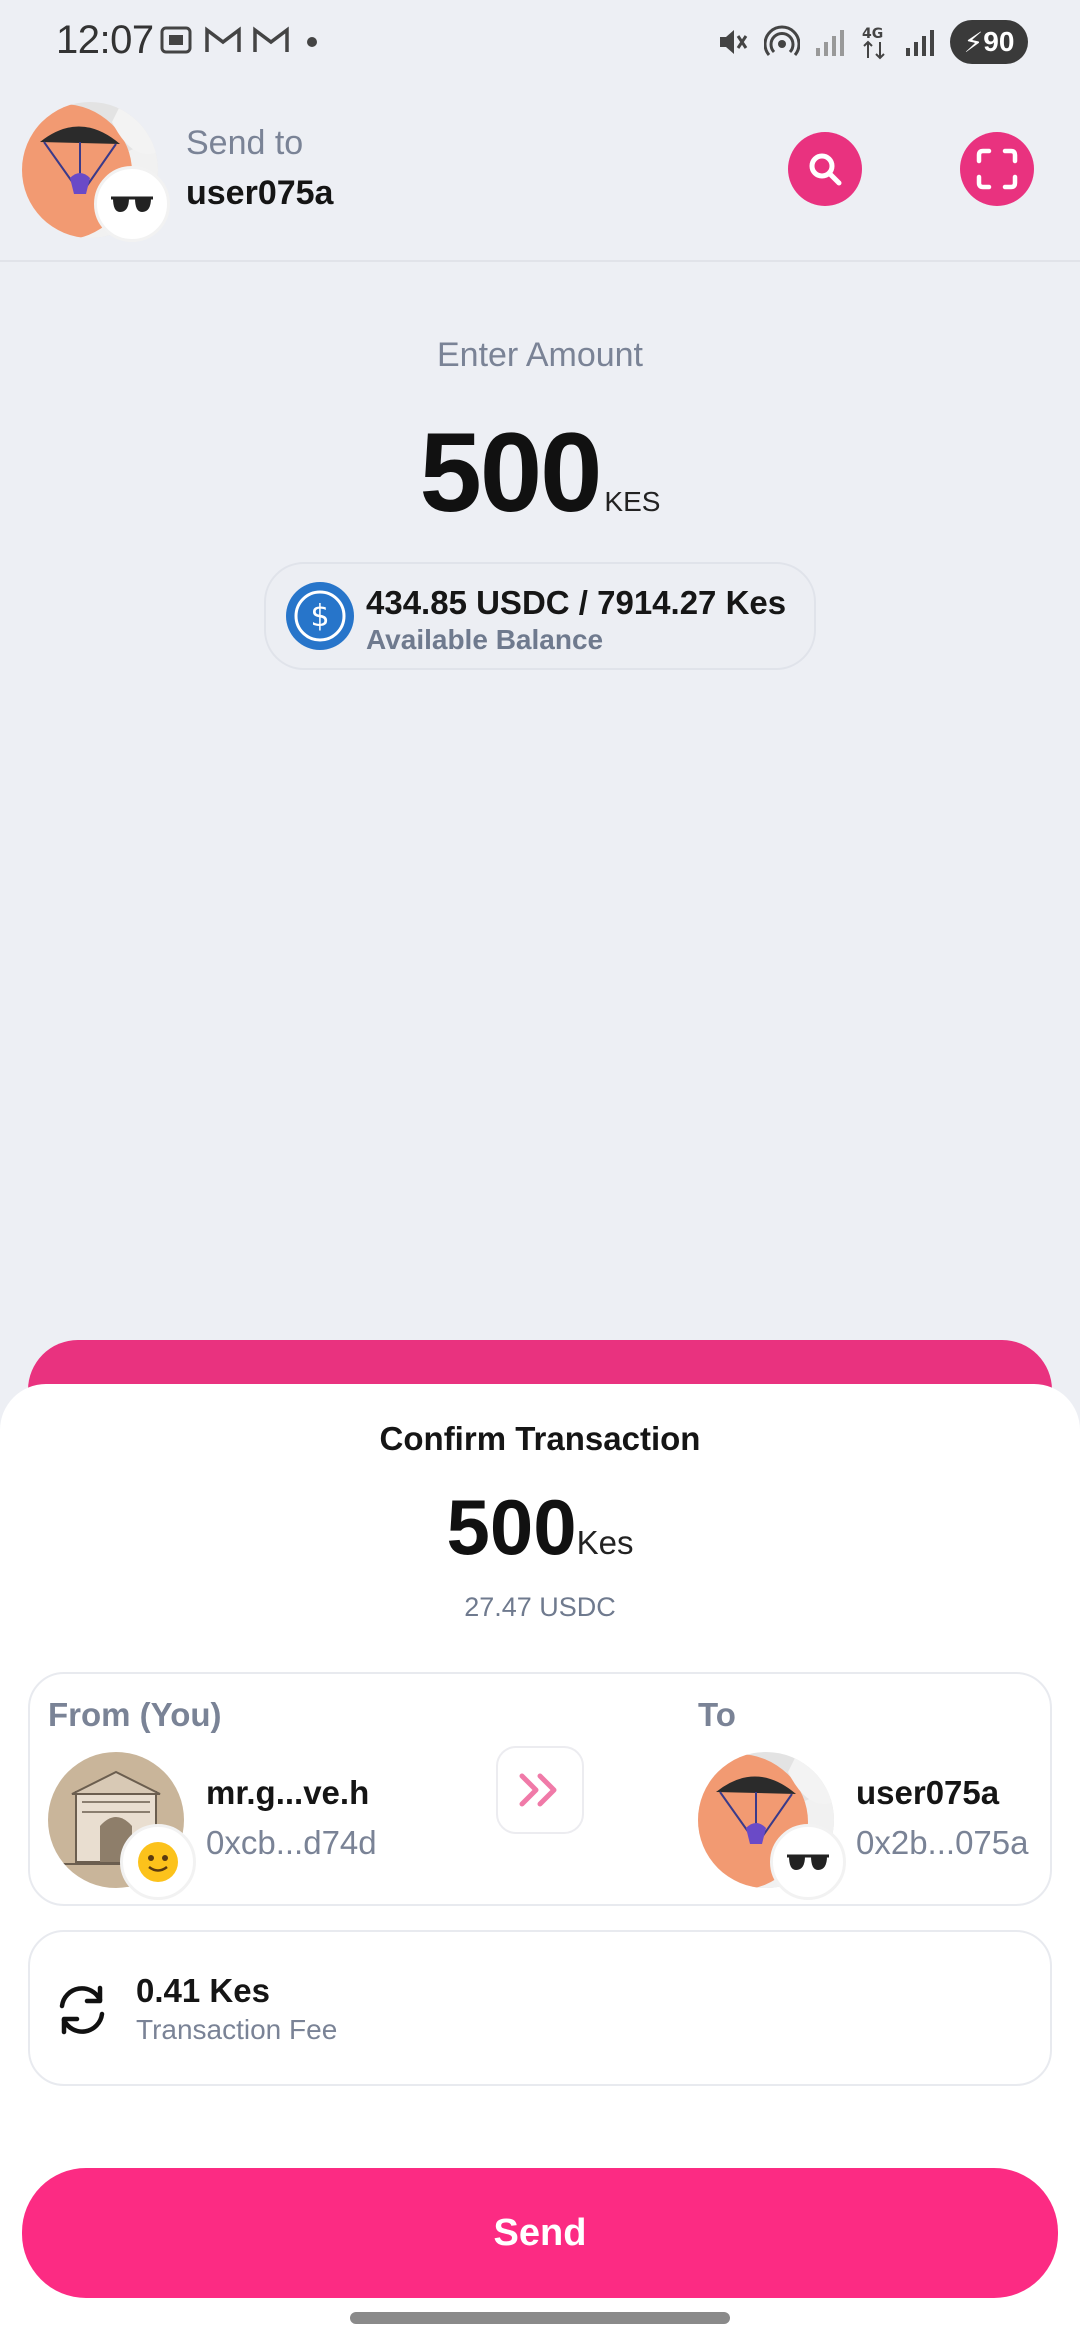 The image size is (1080, 2340). What do you see at coordinates (540, 2233) in the screenshot?
I see `send-button: Send` at bounding box center [540, 2233].